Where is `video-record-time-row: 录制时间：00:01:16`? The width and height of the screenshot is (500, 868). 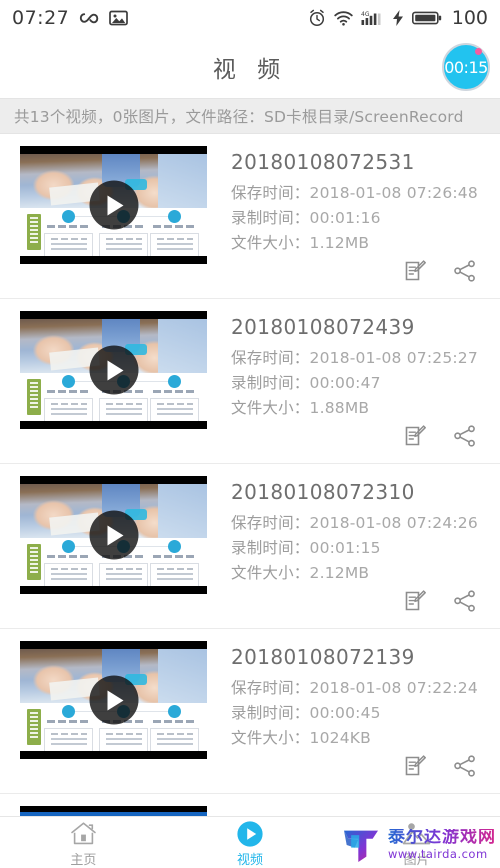
video-record-time-row: 录制时间：00:01:16 is located at coordinates (365, 218).